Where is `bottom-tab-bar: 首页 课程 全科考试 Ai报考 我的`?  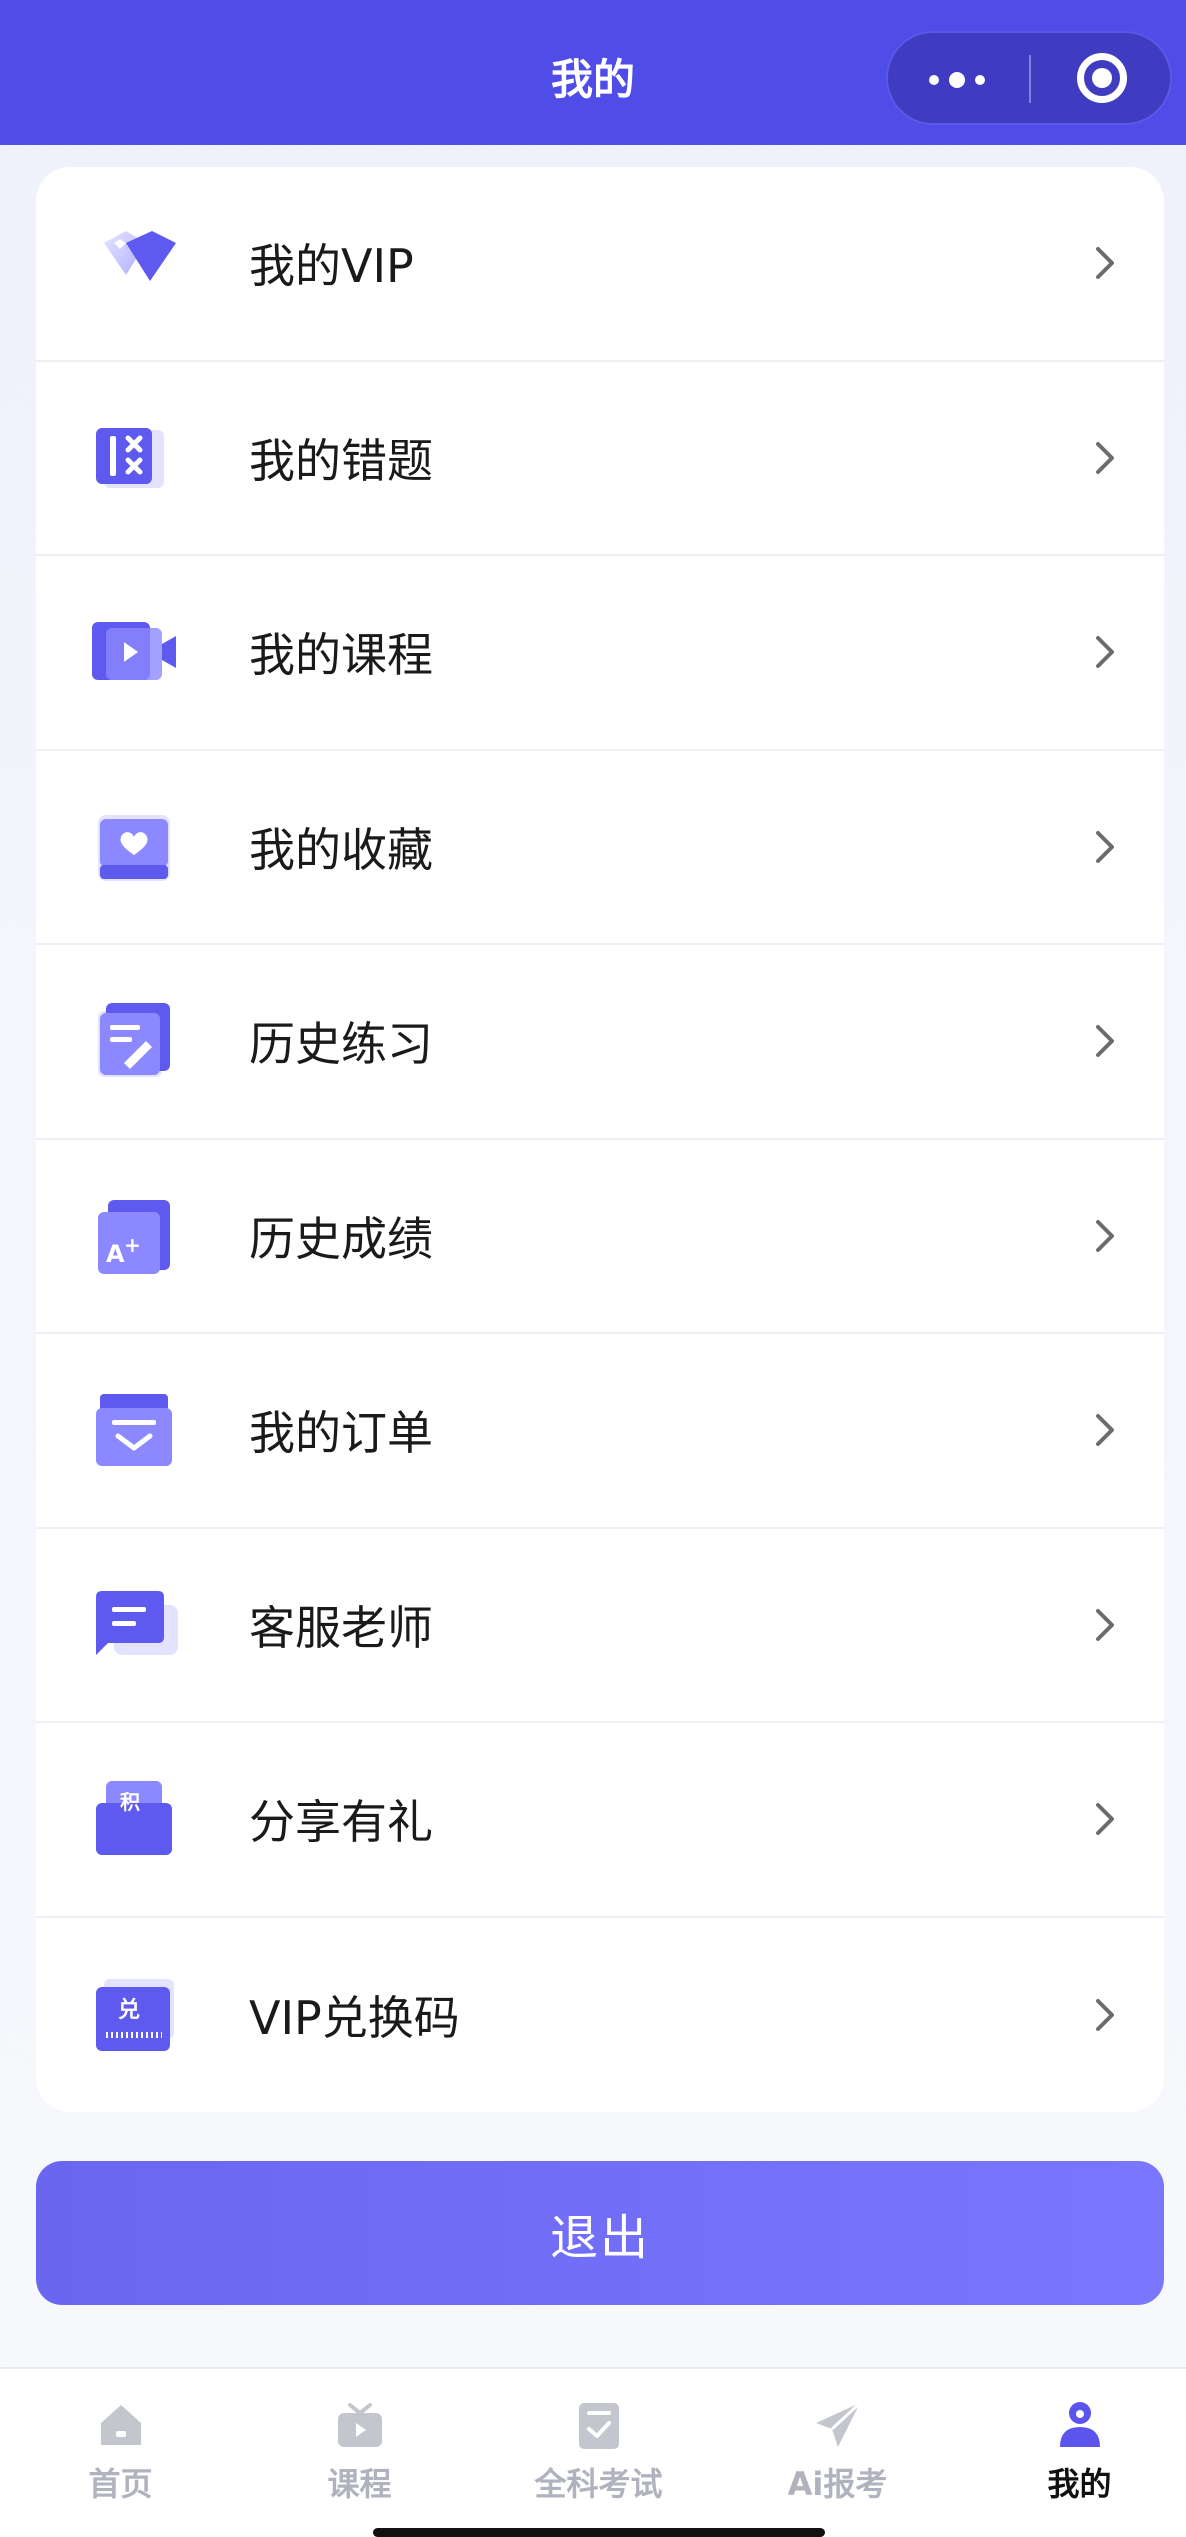
bottom-tab-bar: 首页 课程 全科考试 Ai报考 我的 is located at coordinates (593, 2452).